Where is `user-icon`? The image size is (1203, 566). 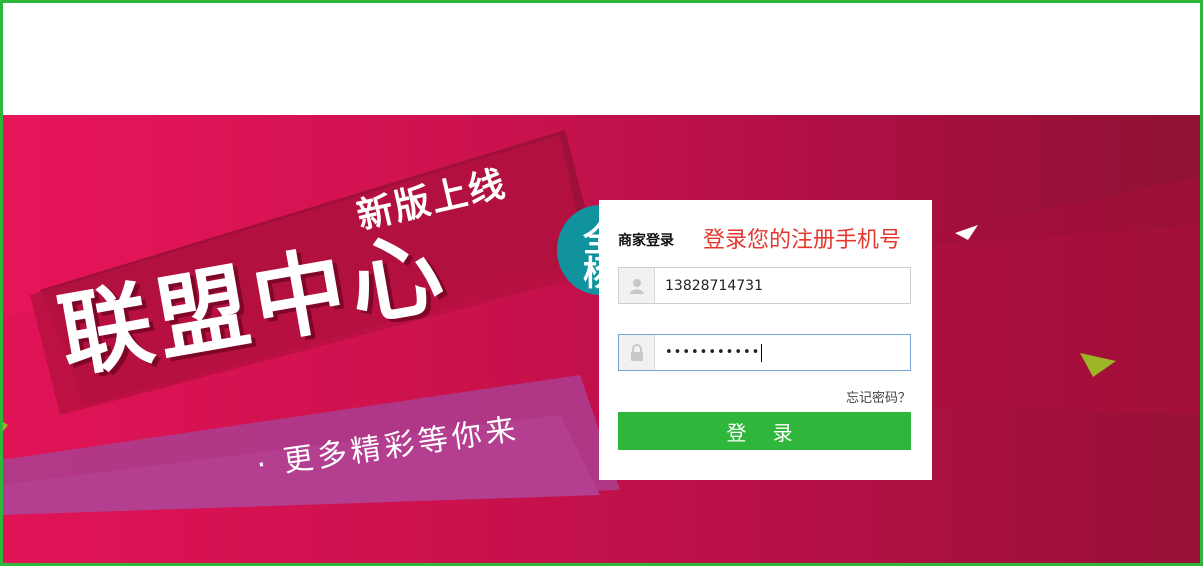
user-icon is located at coordinates (637, 285).